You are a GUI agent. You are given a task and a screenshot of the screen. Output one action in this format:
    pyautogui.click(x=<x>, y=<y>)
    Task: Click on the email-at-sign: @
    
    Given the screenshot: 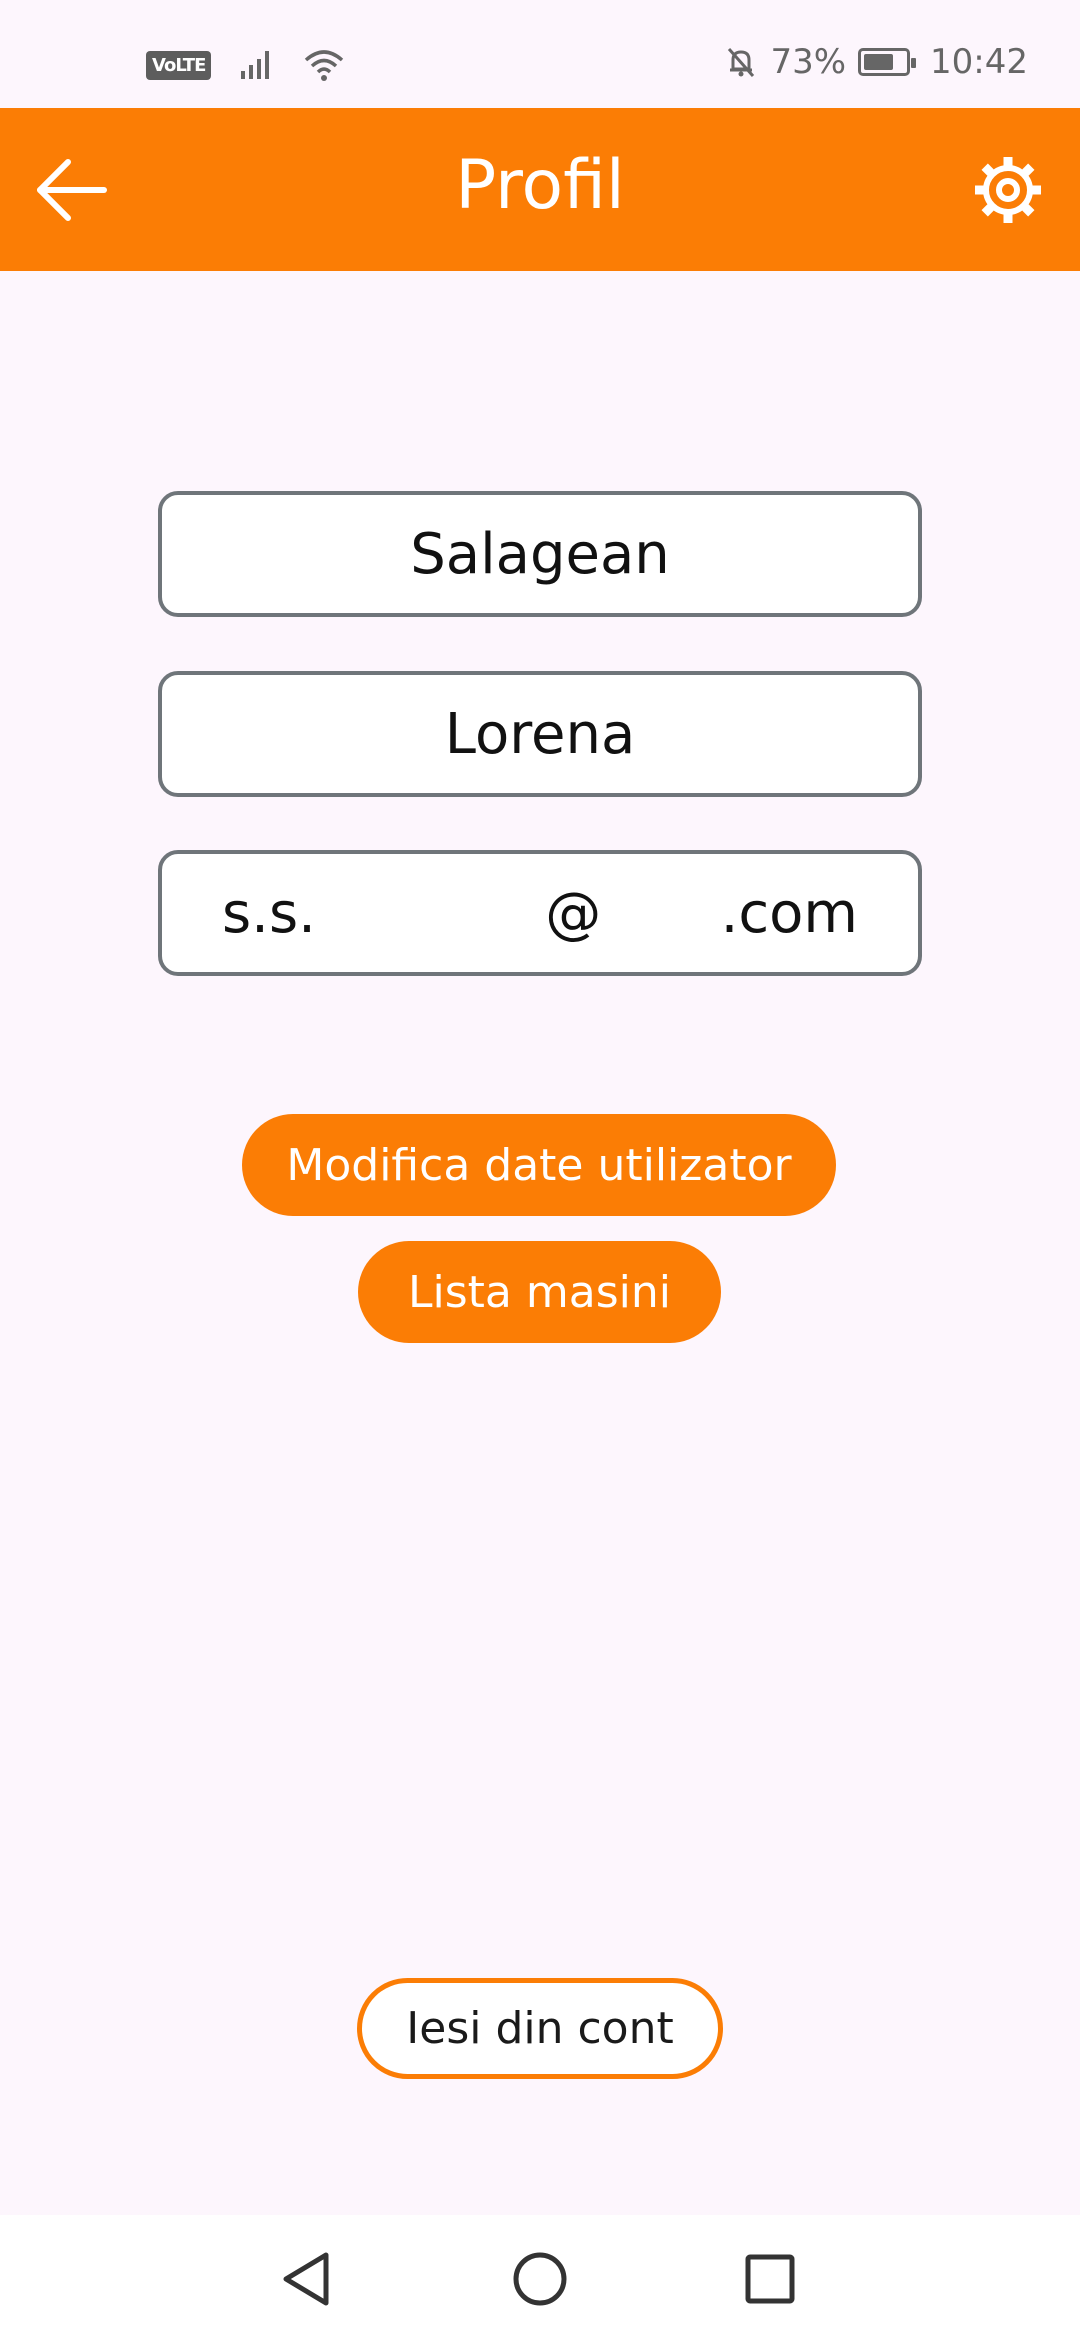 What is the action you would take?
    pyautogui.click(x=573, y=913)
    